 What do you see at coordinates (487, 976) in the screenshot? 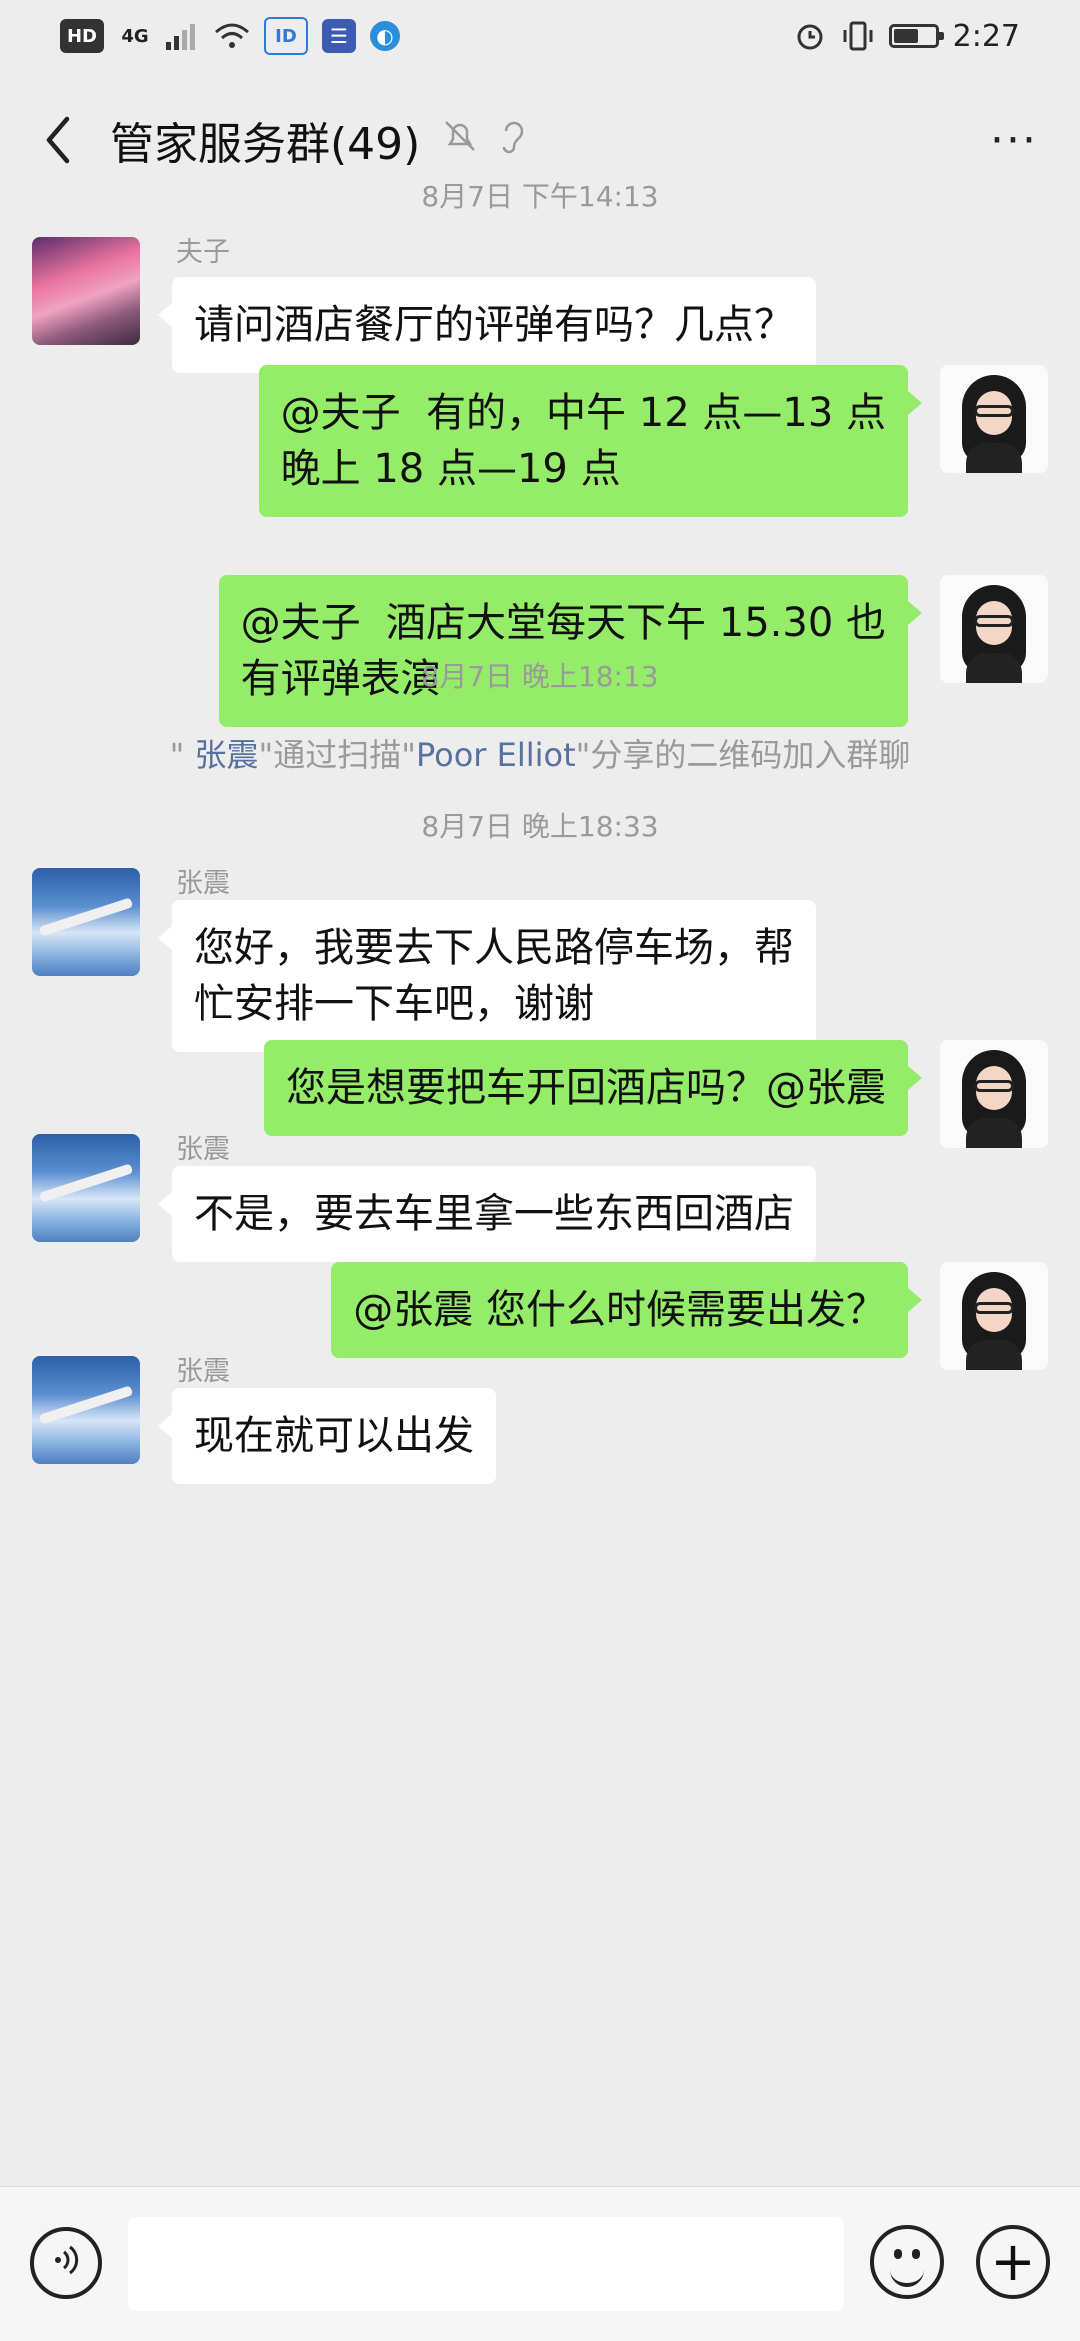
I see `incoming-message-bubble: 您好，我要去下人民路停车场，帮 忙安排一下车吧，谢谢` at bounding box center [487, 976].